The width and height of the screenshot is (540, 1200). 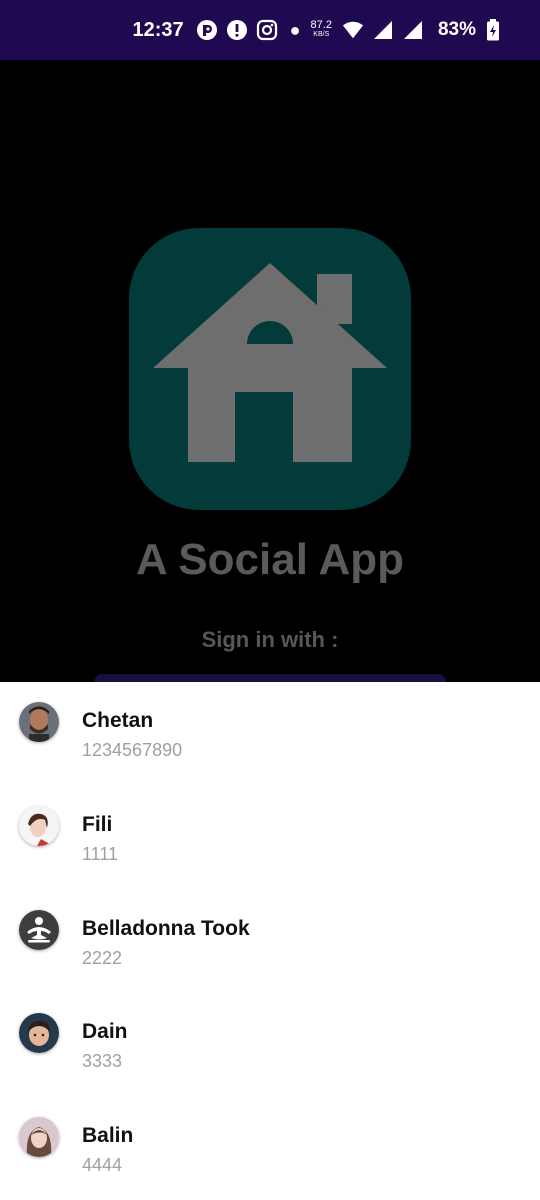 What do you see at coordinates (456, 29) in the screenshot?
I see `battery-percent: 83%` at bounding box center [456, 29].